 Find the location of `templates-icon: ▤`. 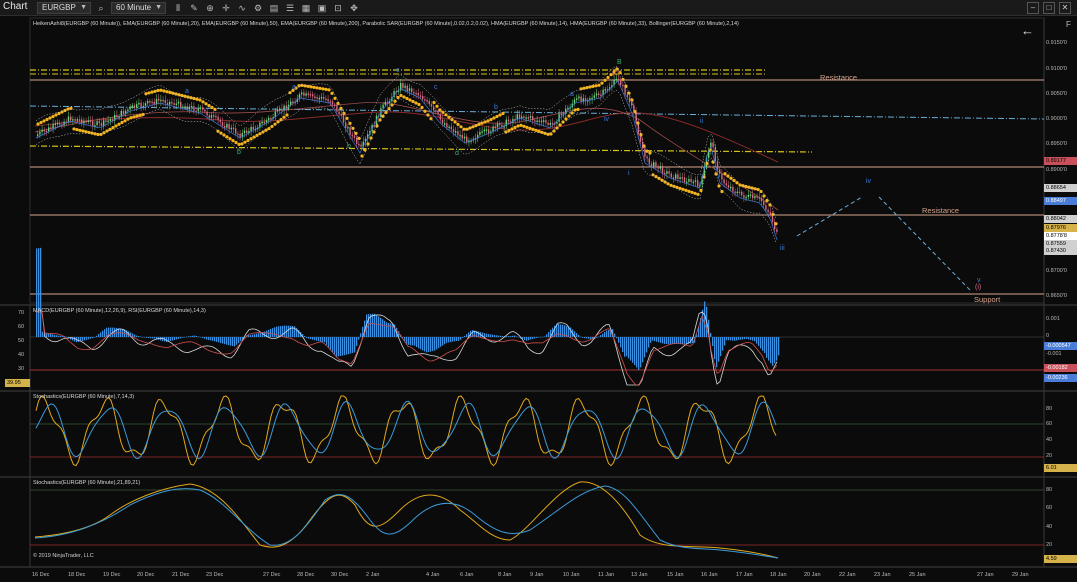

templates-icon: ▤ is located at coordinates (274, 8).